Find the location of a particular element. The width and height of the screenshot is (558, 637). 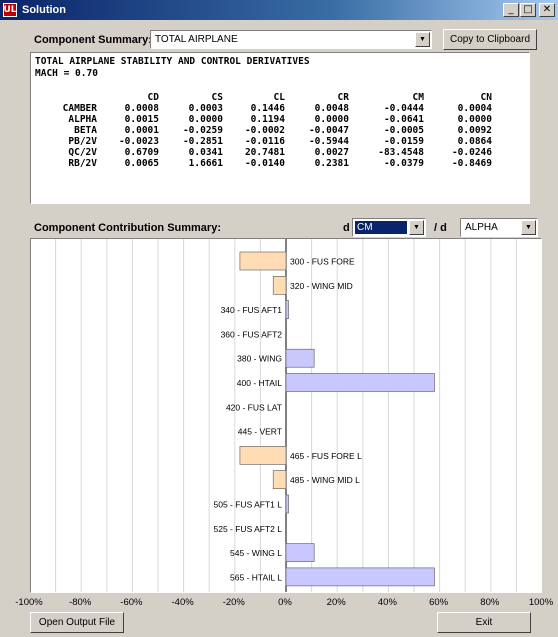

bar-label: 545 - WING L is located at coordinates (256, 553).